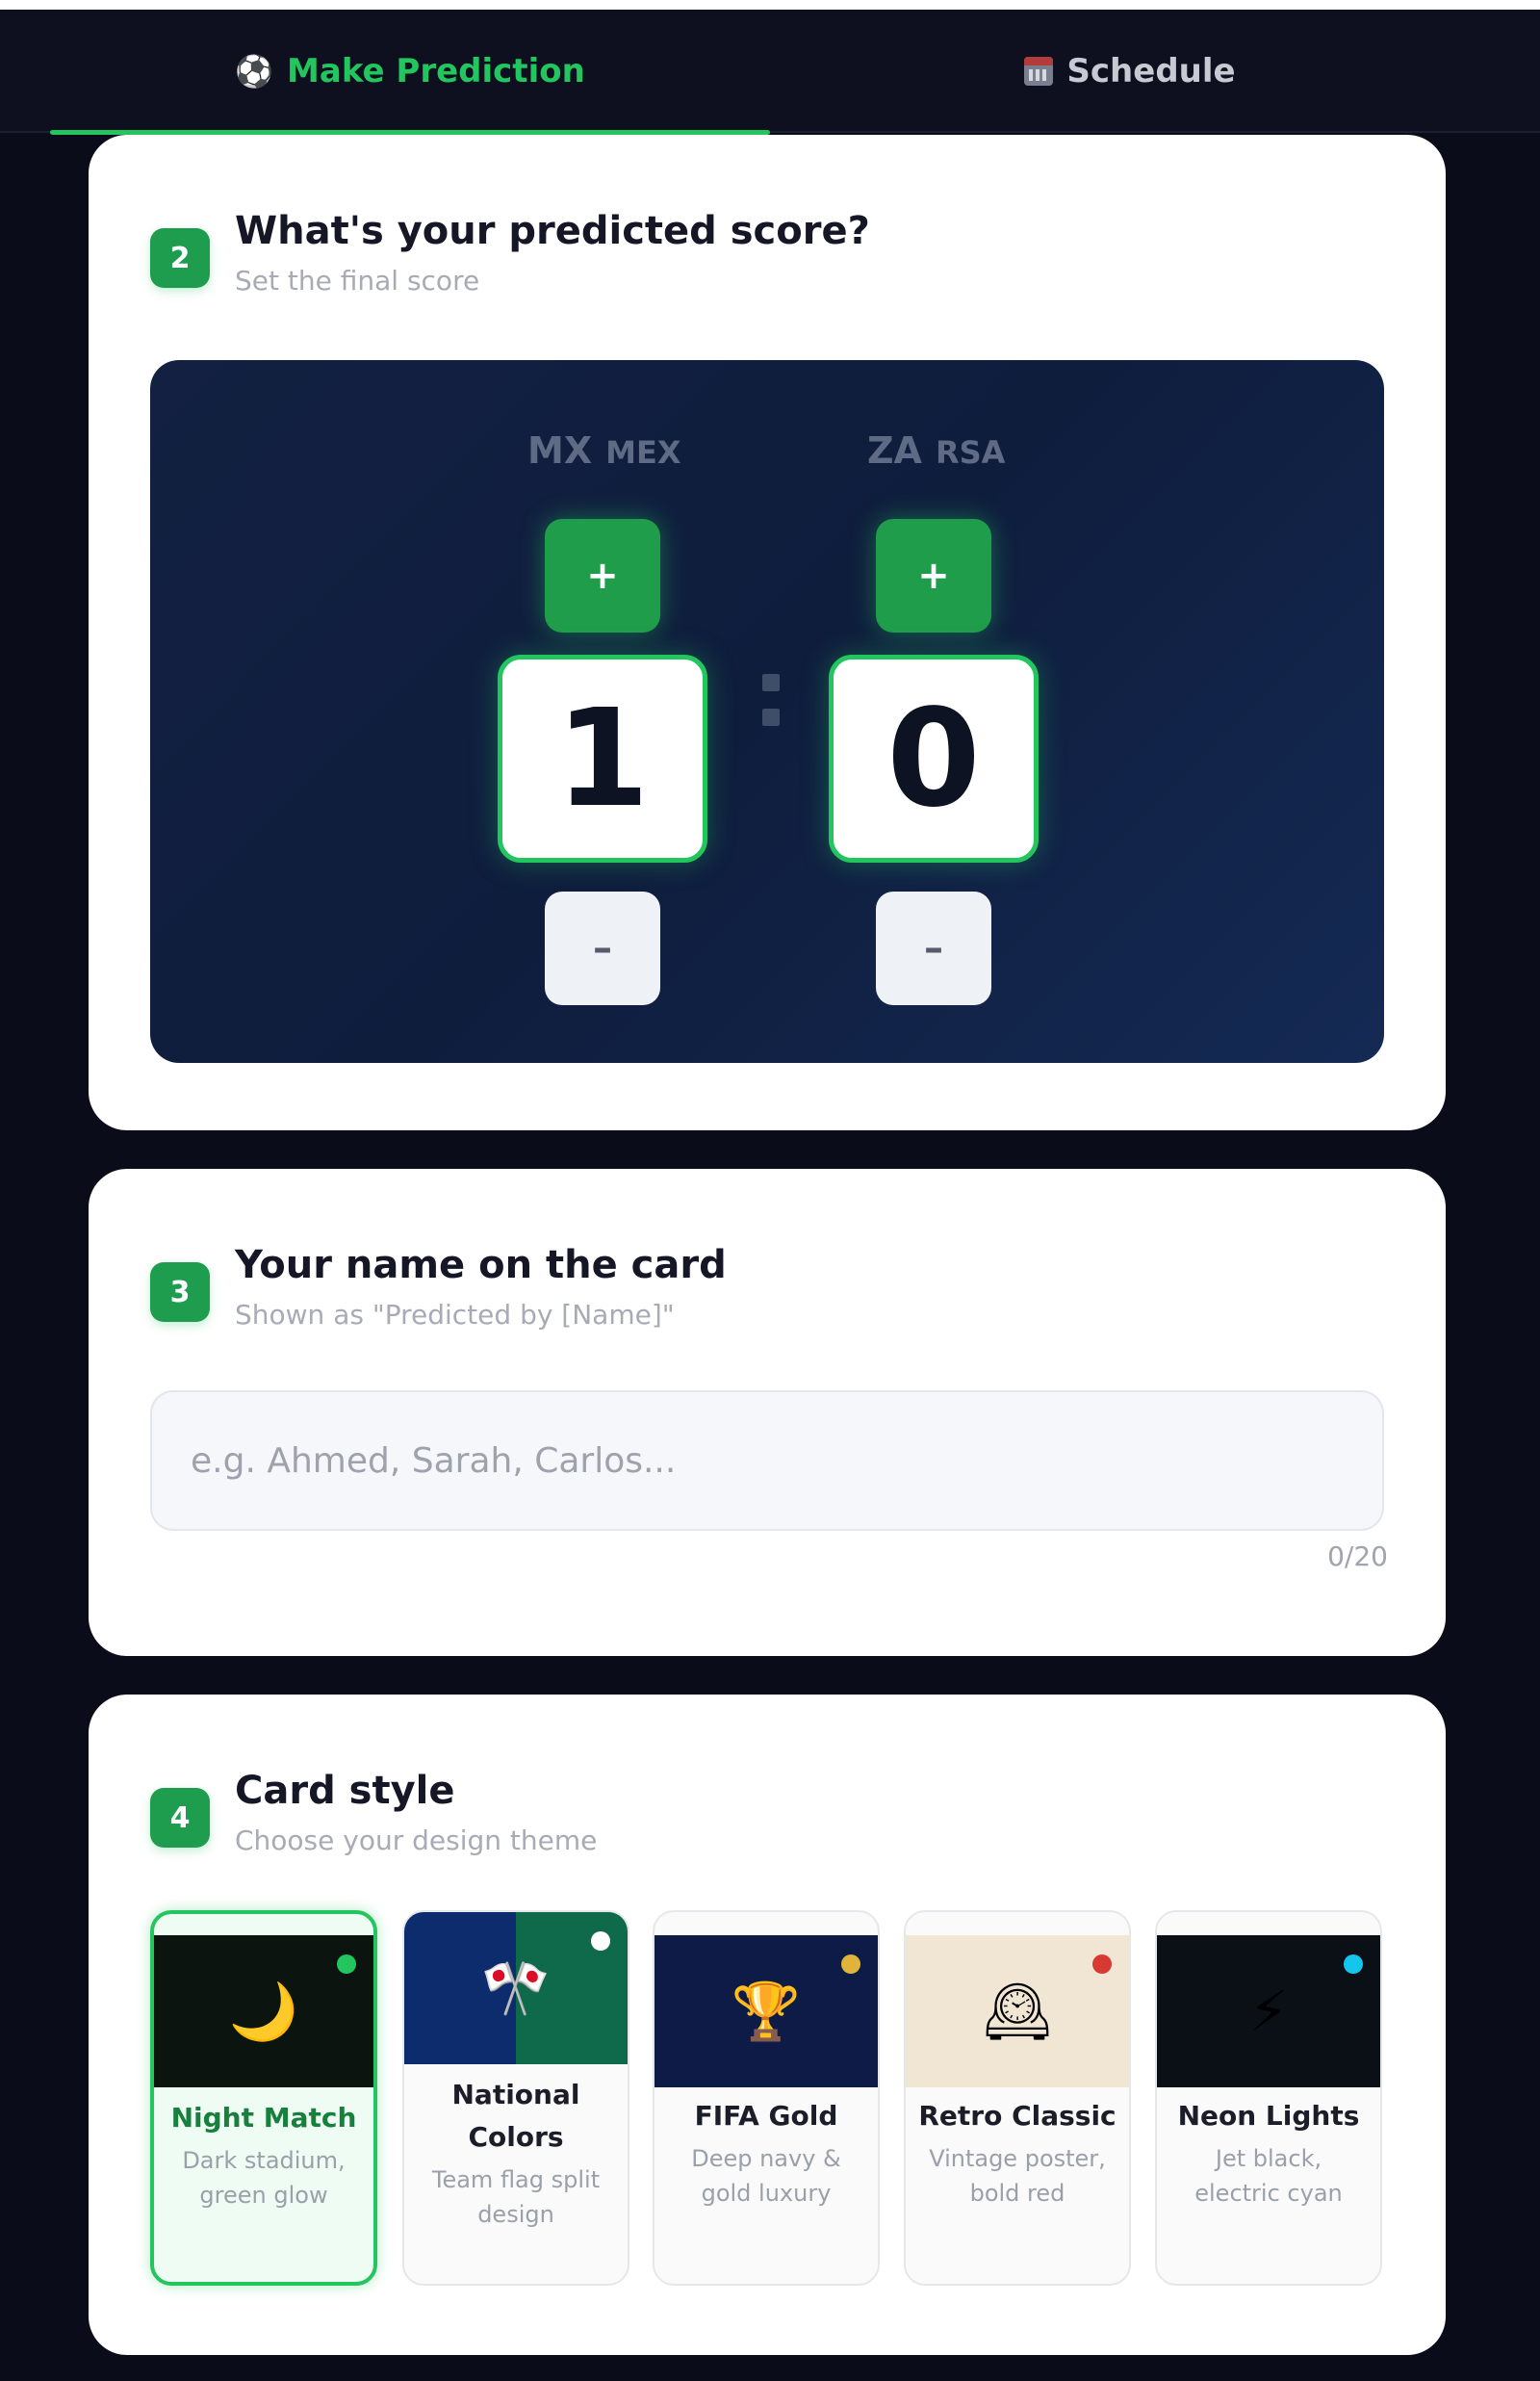  I want to click on away-team-label: ZA RSA, so click(936, 450).